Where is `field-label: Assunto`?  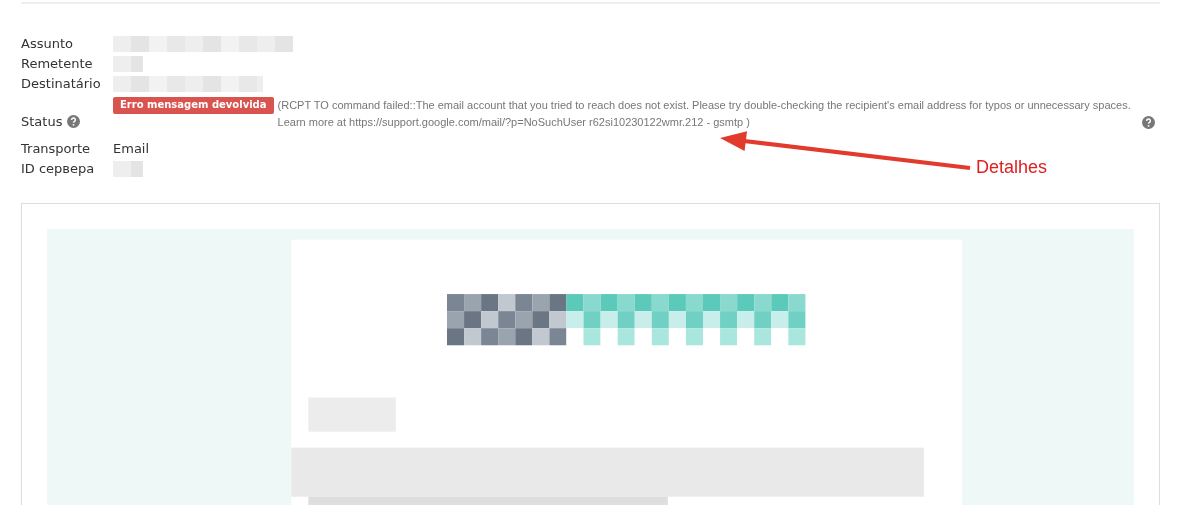
field-label: Assunto is located at coordinates (47, 44).